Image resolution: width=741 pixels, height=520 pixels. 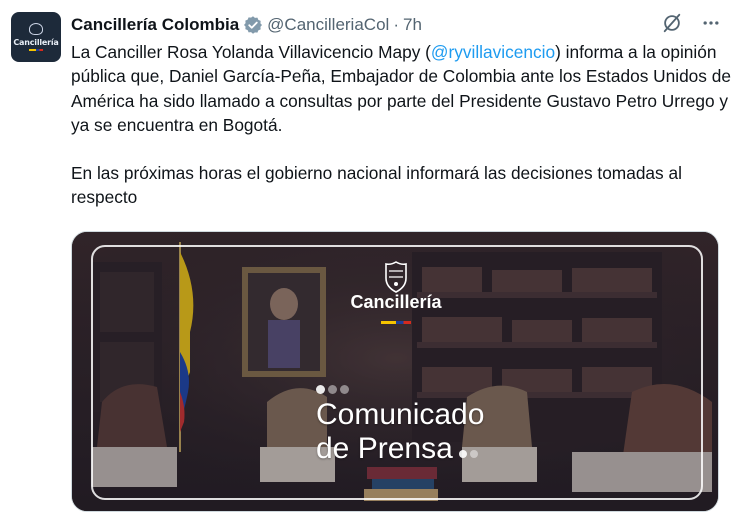 I want to click on grok-icon, so click(x=672, y=23).